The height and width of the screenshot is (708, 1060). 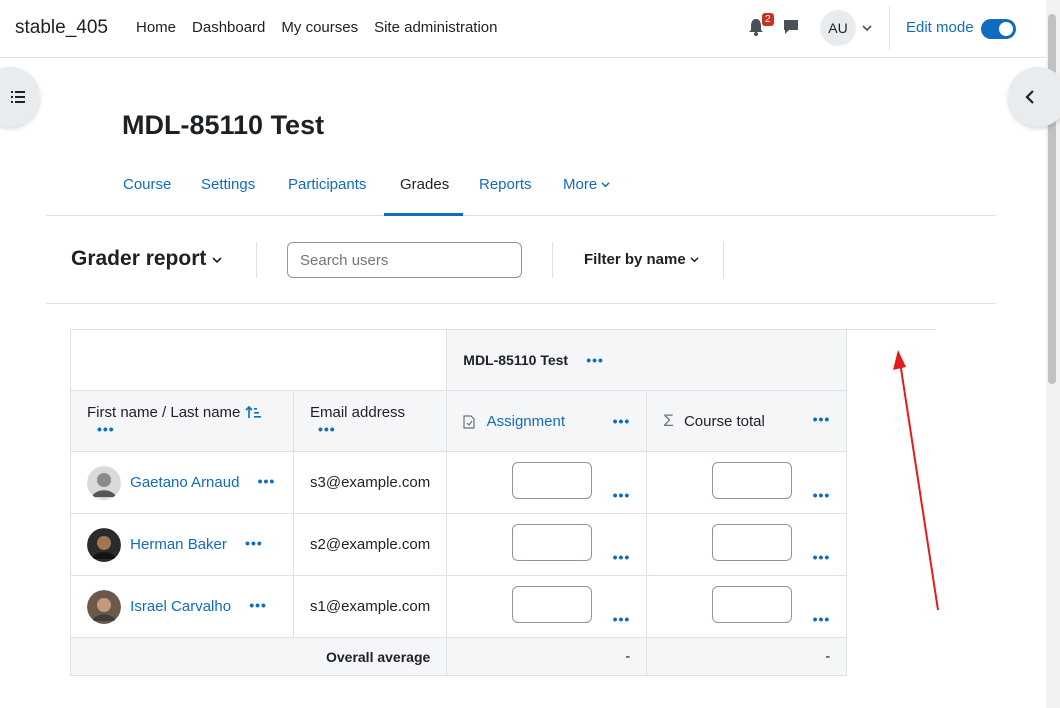 What do you see at coordinates (178, 543) in the screenshot?
I see `user-name-link: Herman Baker` at bounding box center [178, 543].